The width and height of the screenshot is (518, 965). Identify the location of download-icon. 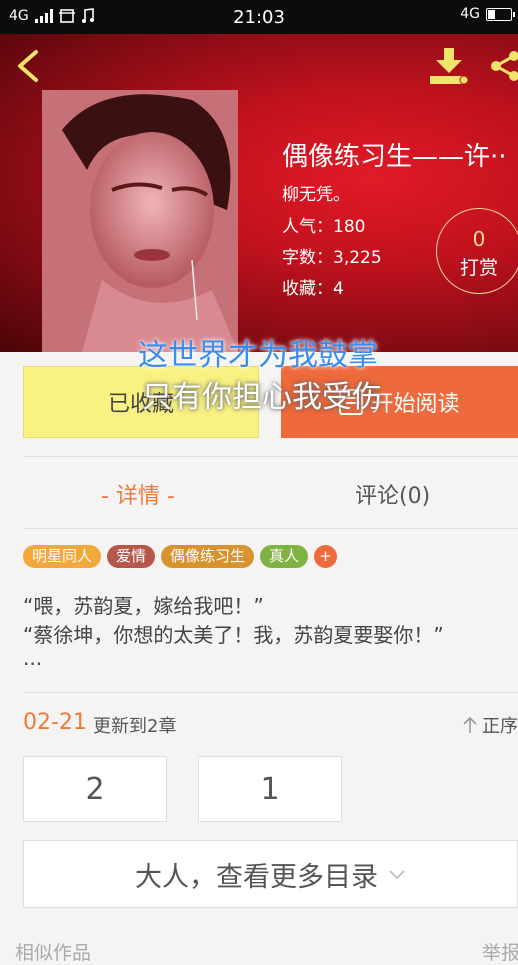
(450, 66).